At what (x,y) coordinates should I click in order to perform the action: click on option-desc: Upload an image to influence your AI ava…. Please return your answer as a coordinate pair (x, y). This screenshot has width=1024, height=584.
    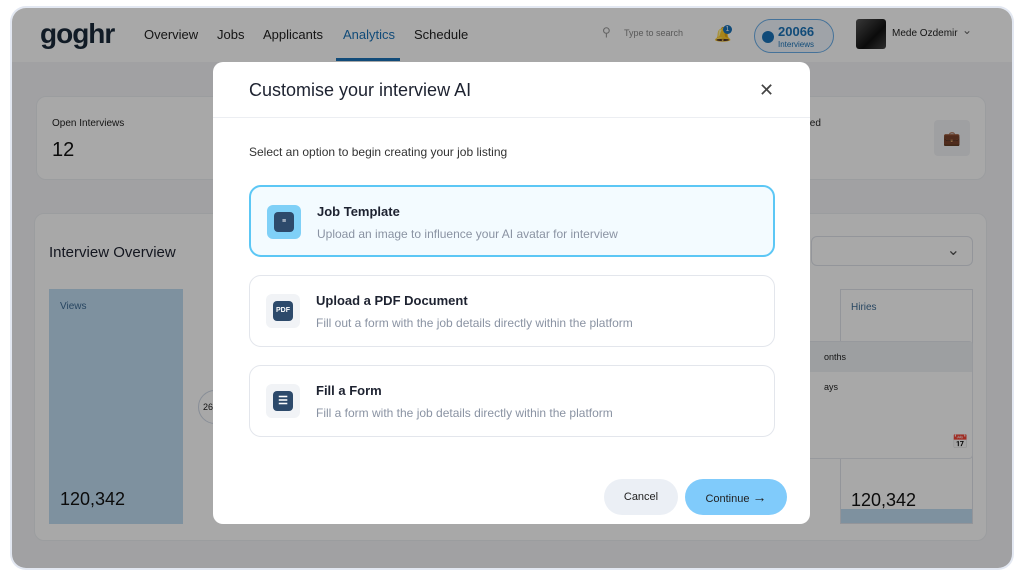
    Looking at the image, I should click on (467, 234).